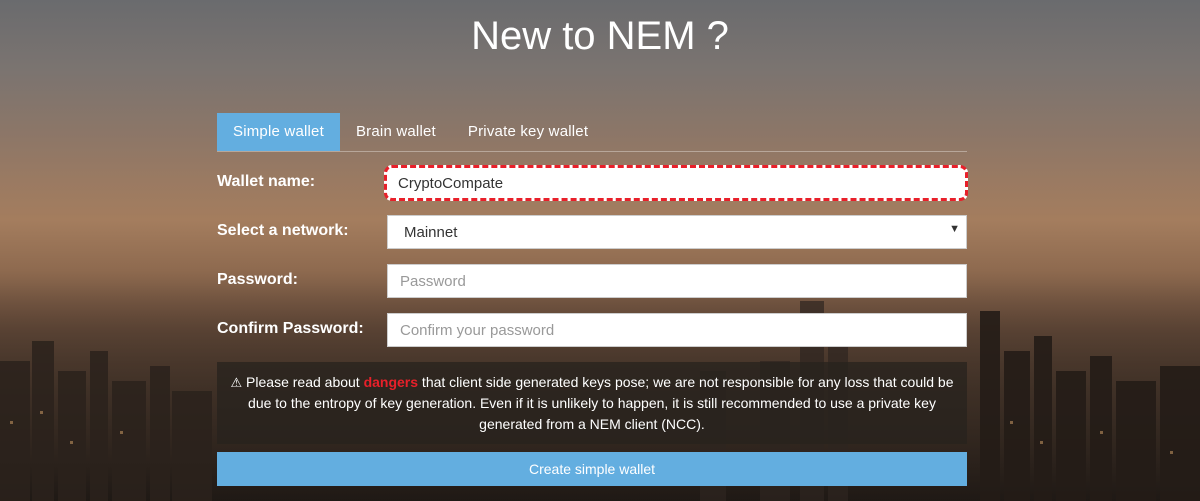 This screenshot has height=501, width=1200. What do you see at coordinates (431, 232) in the screenshot?
I see `network-selected-value: Mainnet` at bounding box center [431, 232].